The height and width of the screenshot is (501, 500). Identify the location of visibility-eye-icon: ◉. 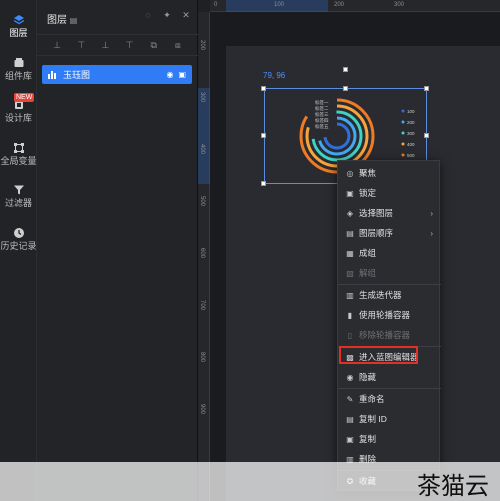
(169, 74).